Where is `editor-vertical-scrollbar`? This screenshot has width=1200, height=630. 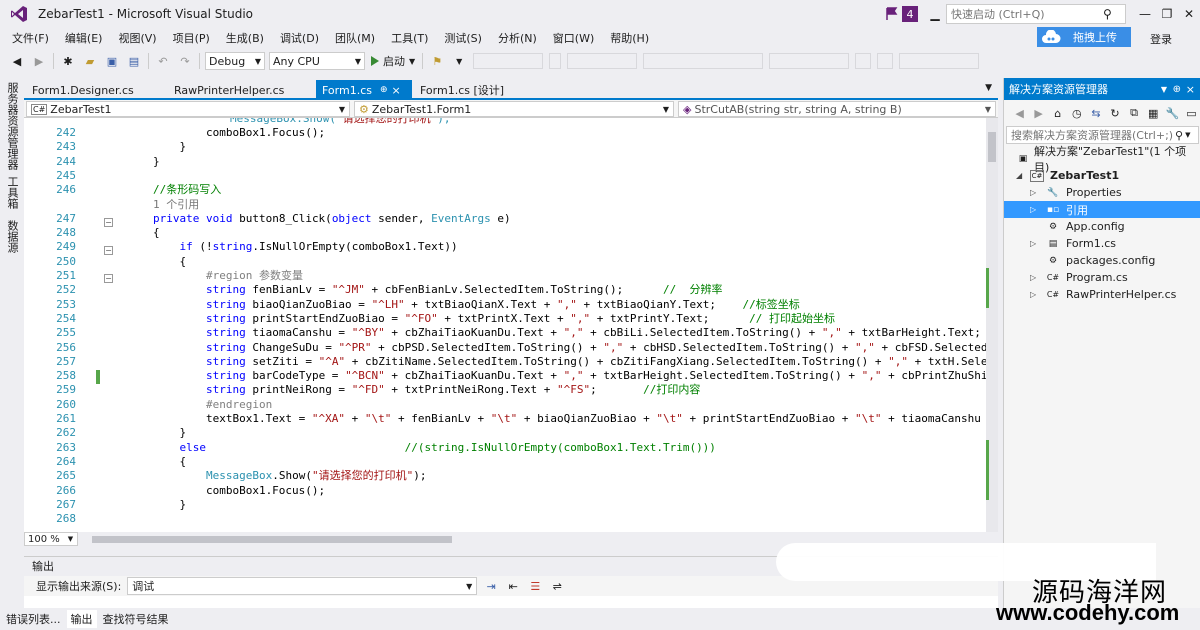 editor-vertical-scrollbar is located at coordinates (992, 325).